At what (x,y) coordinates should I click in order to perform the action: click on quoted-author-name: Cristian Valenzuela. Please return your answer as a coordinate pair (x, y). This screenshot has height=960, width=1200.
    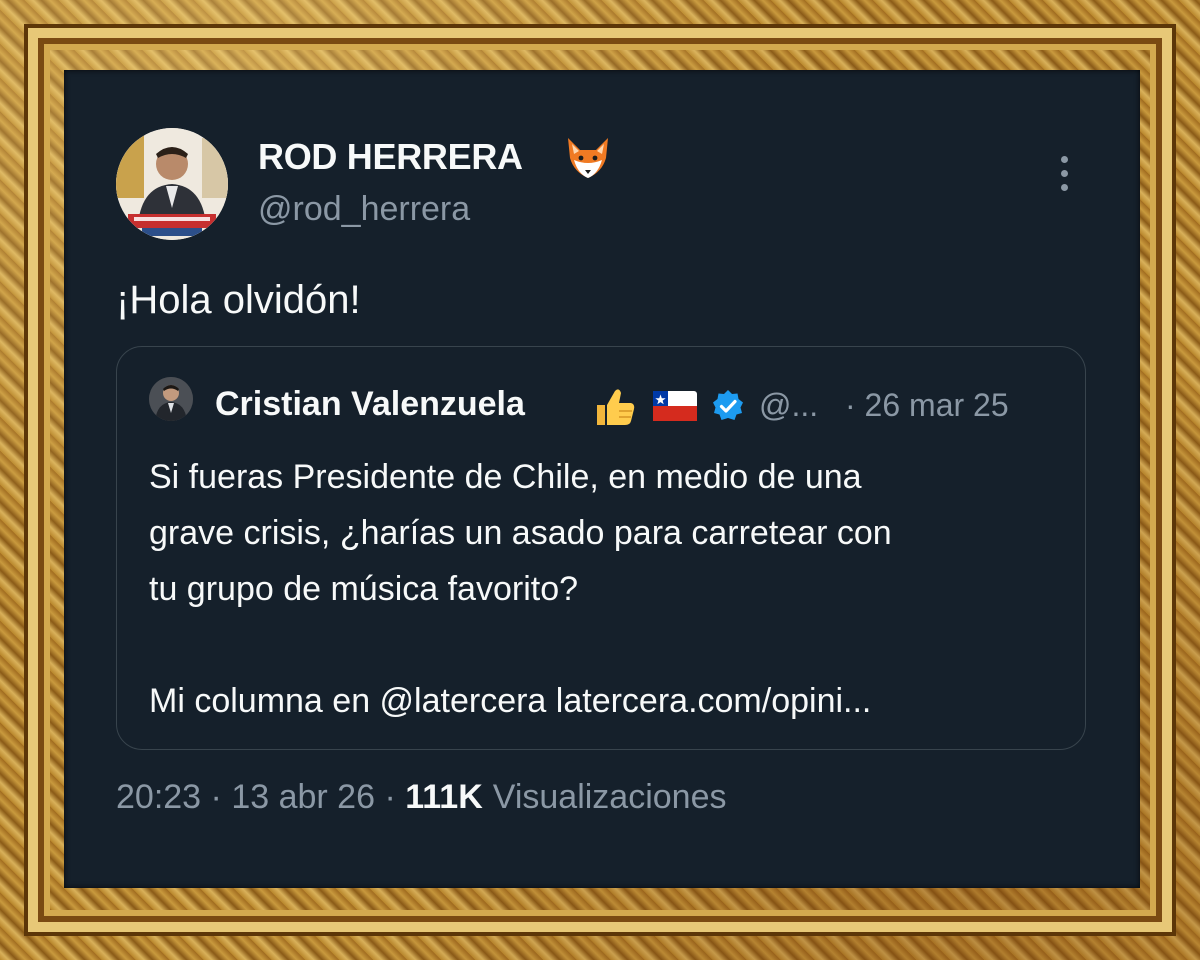
    Looking at the image, I should click on (370, 404).